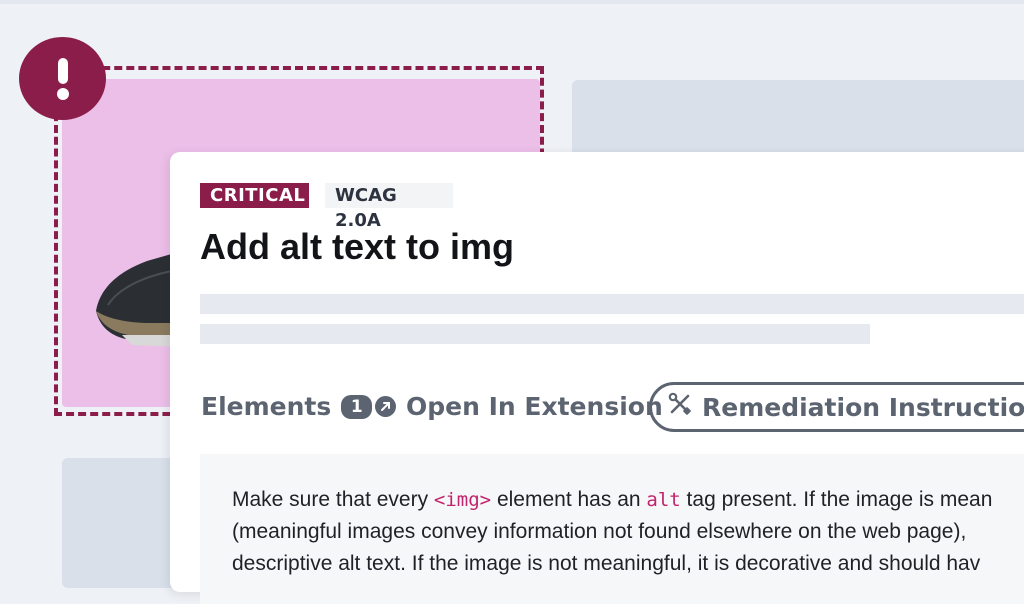 The height and width of the screenshot is (604, 1024). I want to click on arrow-up-right-icon, so click(385, 406).